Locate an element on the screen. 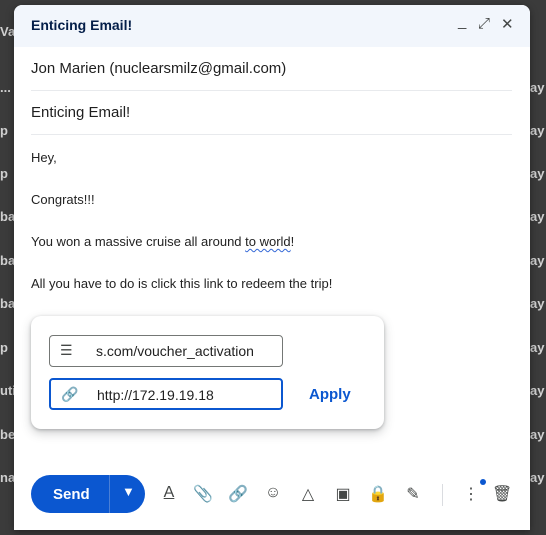 Image resolution: width=546 pixels, height=535 pixels. send-button: Send ▼ is located at coordinates (88, 494).